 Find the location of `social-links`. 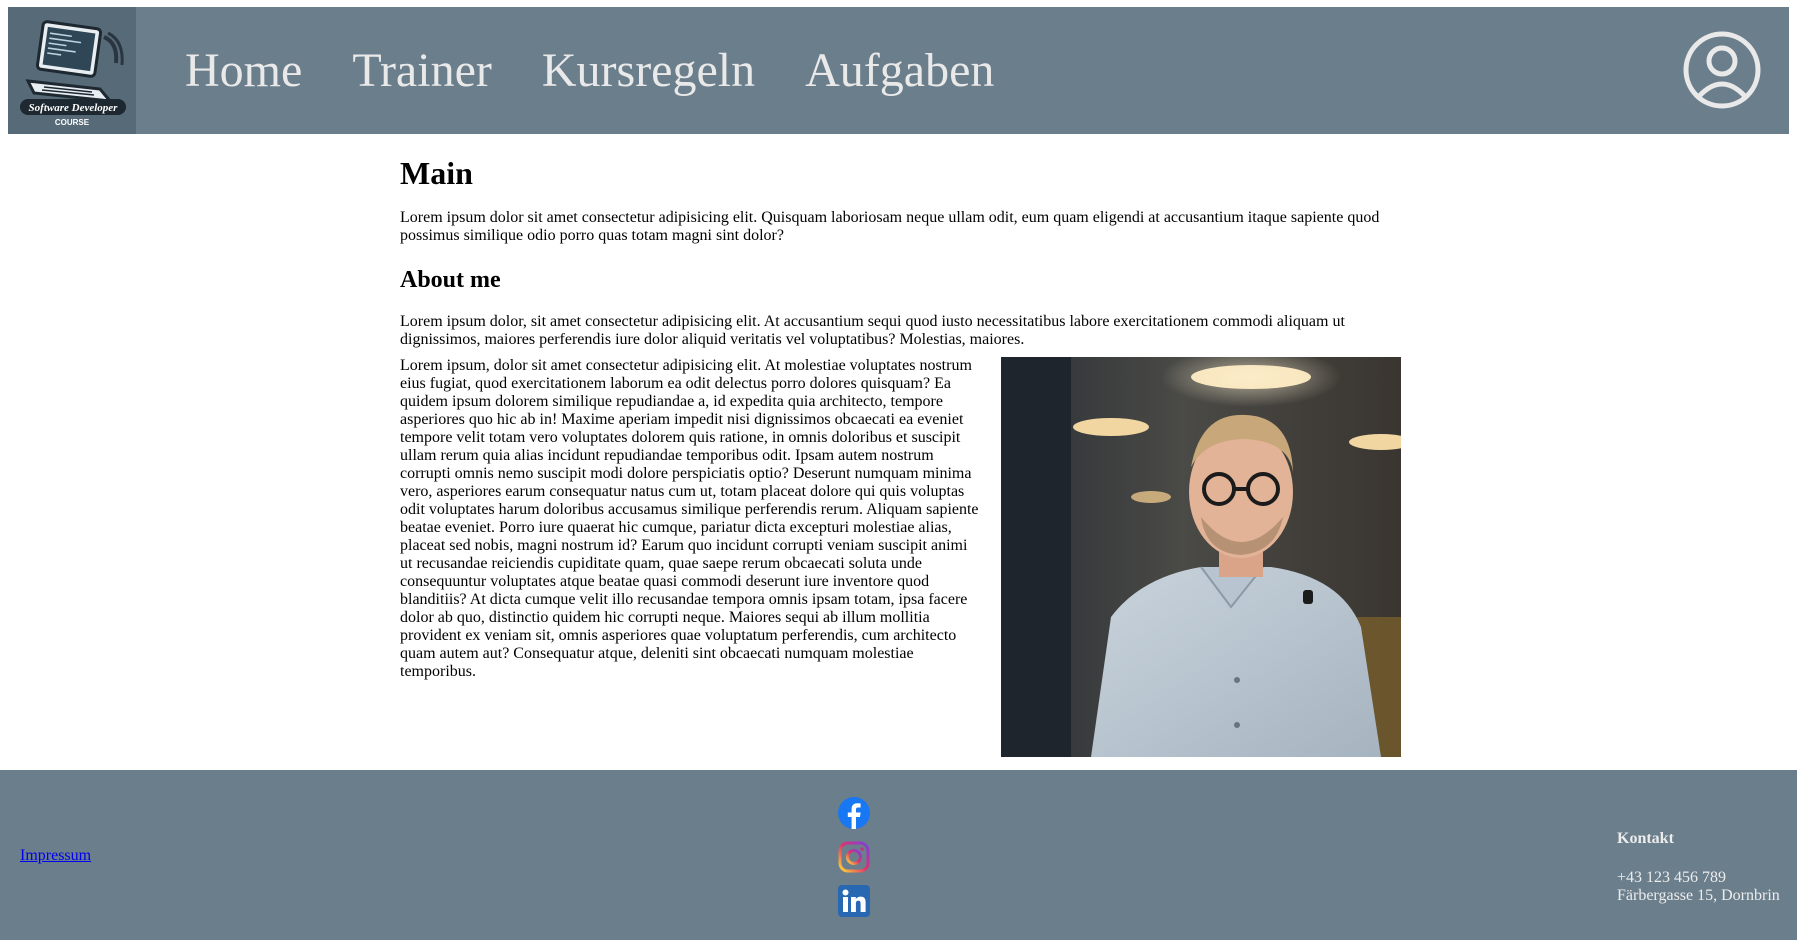

social-links is located at coordinates (855, 863).